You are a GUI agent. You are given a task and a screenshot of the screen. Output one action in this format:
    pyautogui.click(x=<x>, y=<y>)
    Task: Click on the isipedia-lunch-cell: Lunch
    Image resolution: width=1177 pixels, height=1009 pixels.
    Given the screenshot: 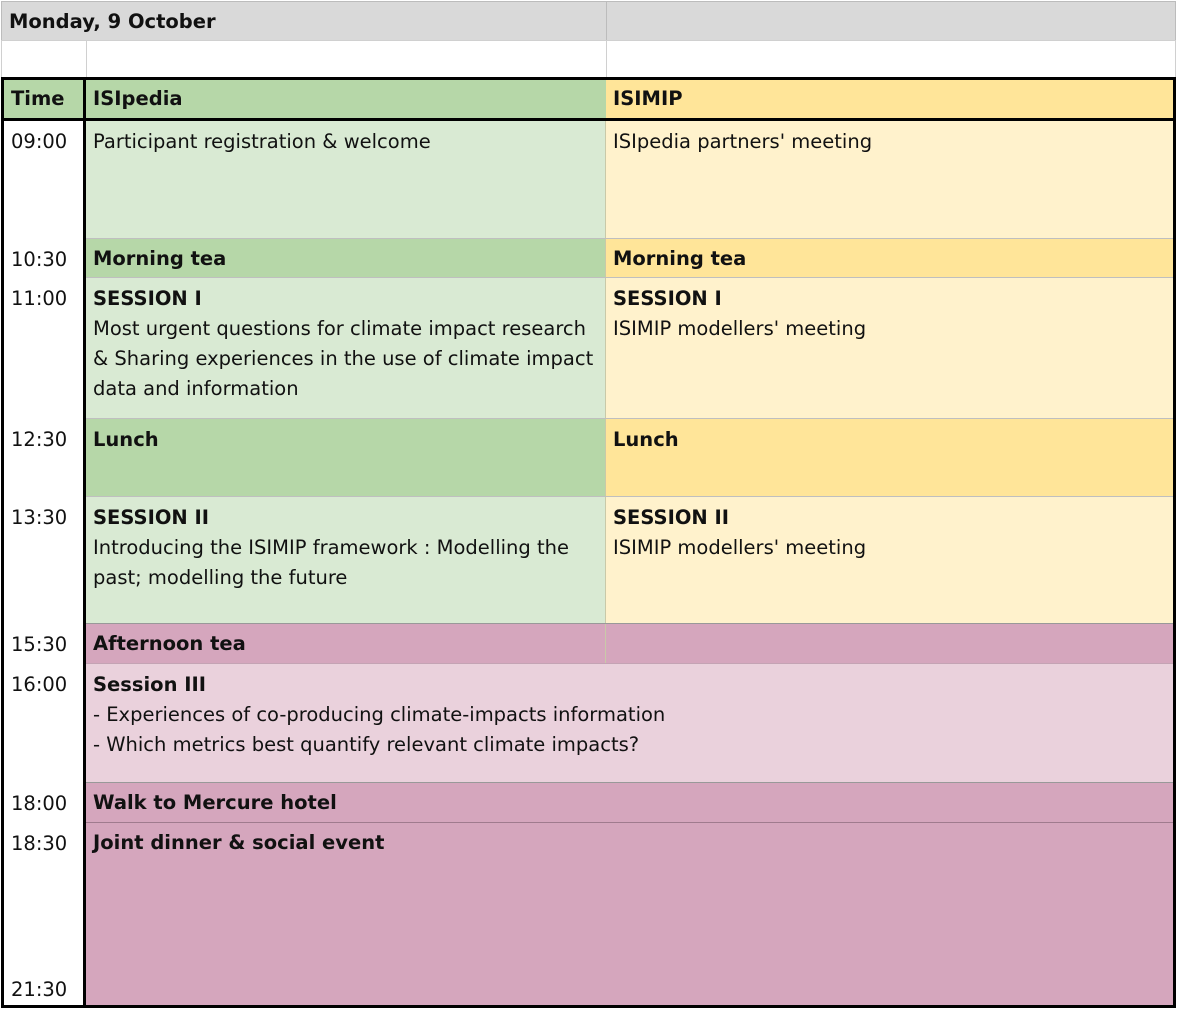 What is the action you would take?
    pyautogui.click(x=346, y=458)
    